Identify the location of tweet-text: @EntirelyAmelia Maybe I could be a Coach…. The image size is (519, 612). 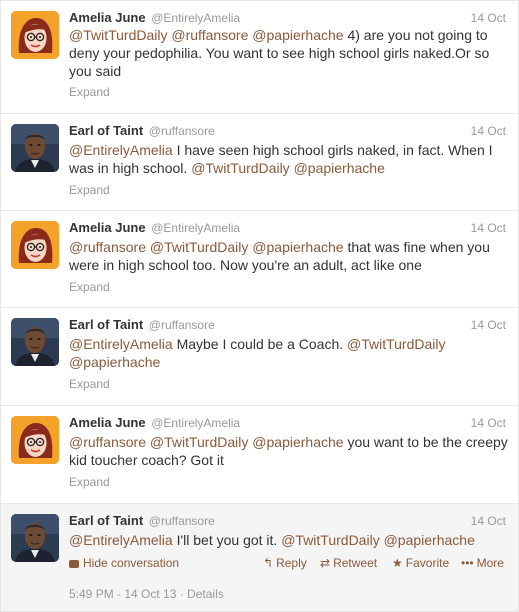
(289, 353).